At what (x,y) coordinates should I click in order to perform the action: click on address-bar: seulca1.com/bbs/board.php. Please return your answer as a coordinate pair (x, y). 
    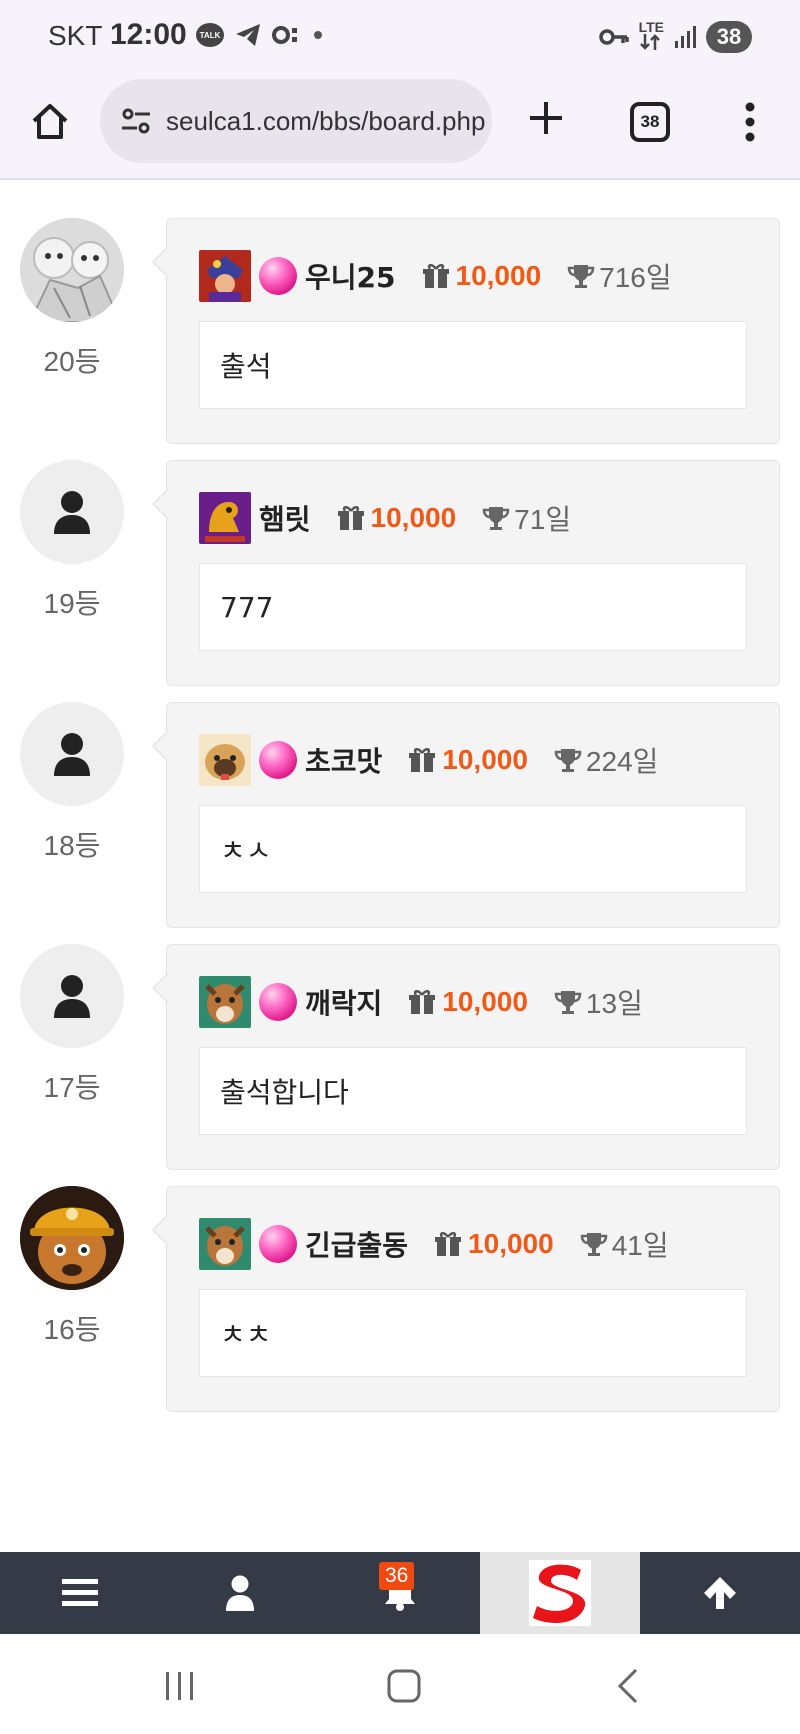
    Looking at the image, I should click on (296, 121).